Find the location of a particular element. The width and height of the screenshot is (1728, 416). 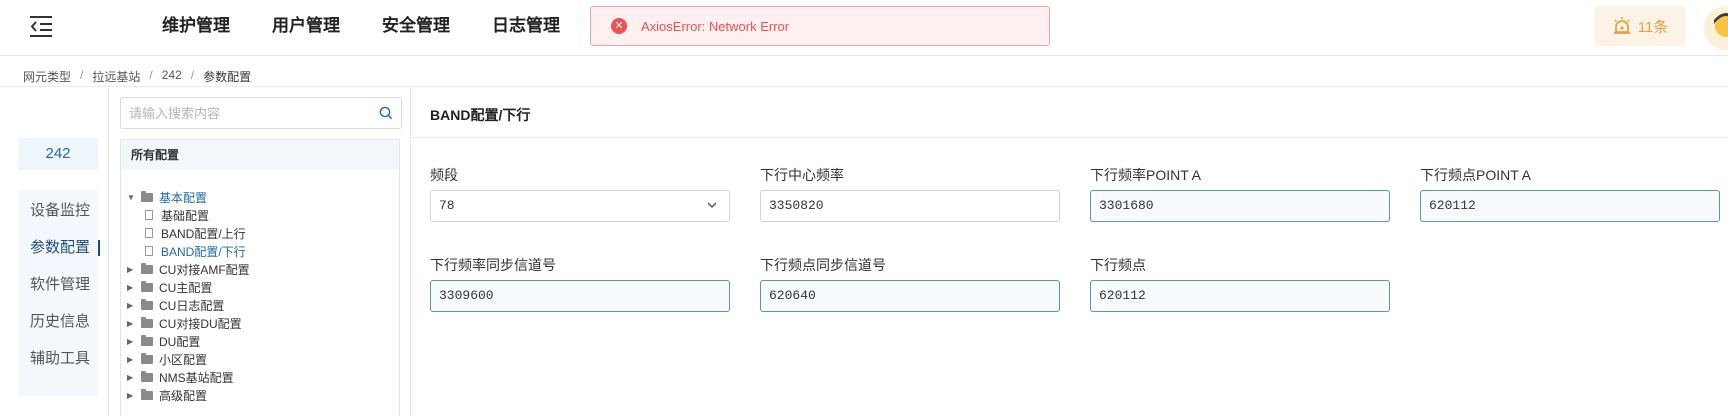

breadcrumb-item: 网元类型 is located at coordinates (47, 76).